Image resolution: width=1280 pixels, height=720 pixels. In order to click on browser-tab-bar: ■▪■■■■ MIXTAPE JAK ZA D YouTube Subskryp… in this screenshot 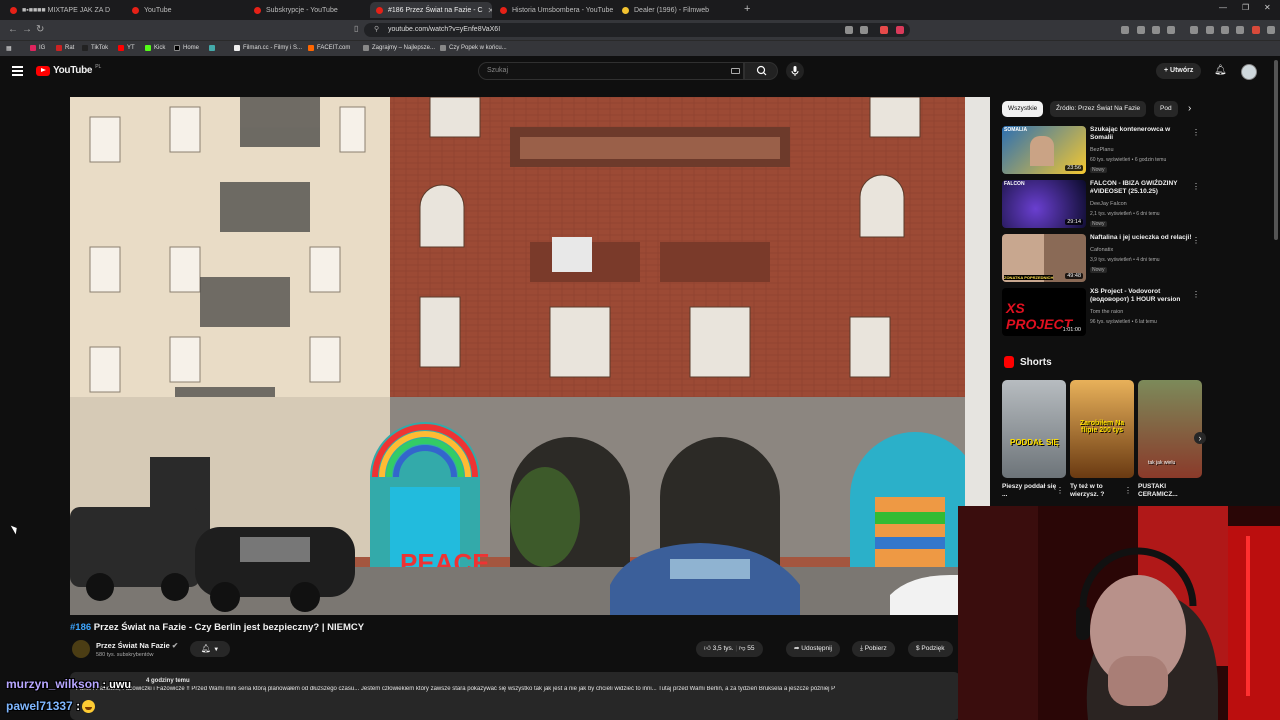, I will do `click(640, 10)`.